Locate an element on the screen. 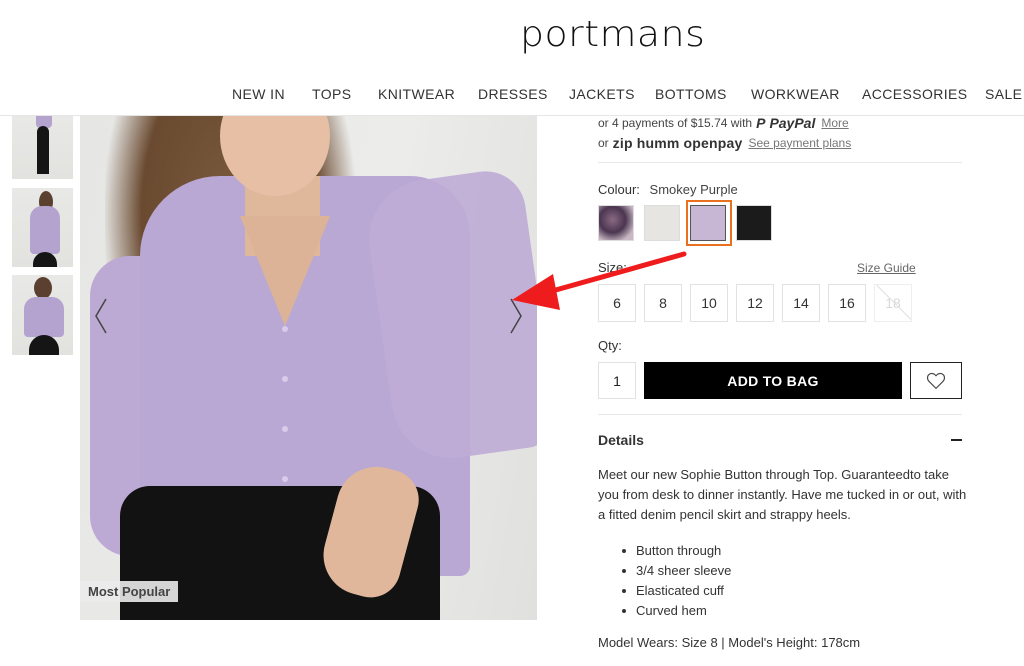  heart-icon is located at coordinates (936, 380).